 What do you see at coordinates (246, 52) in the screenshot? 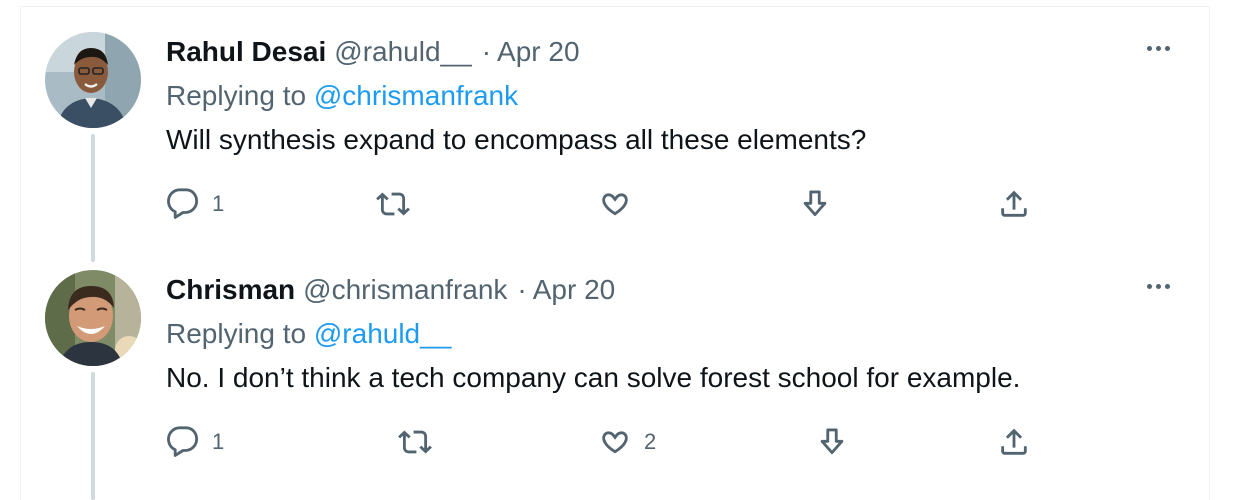
I see `author-name: Rahul Desai` at bounding box center [246, 52].